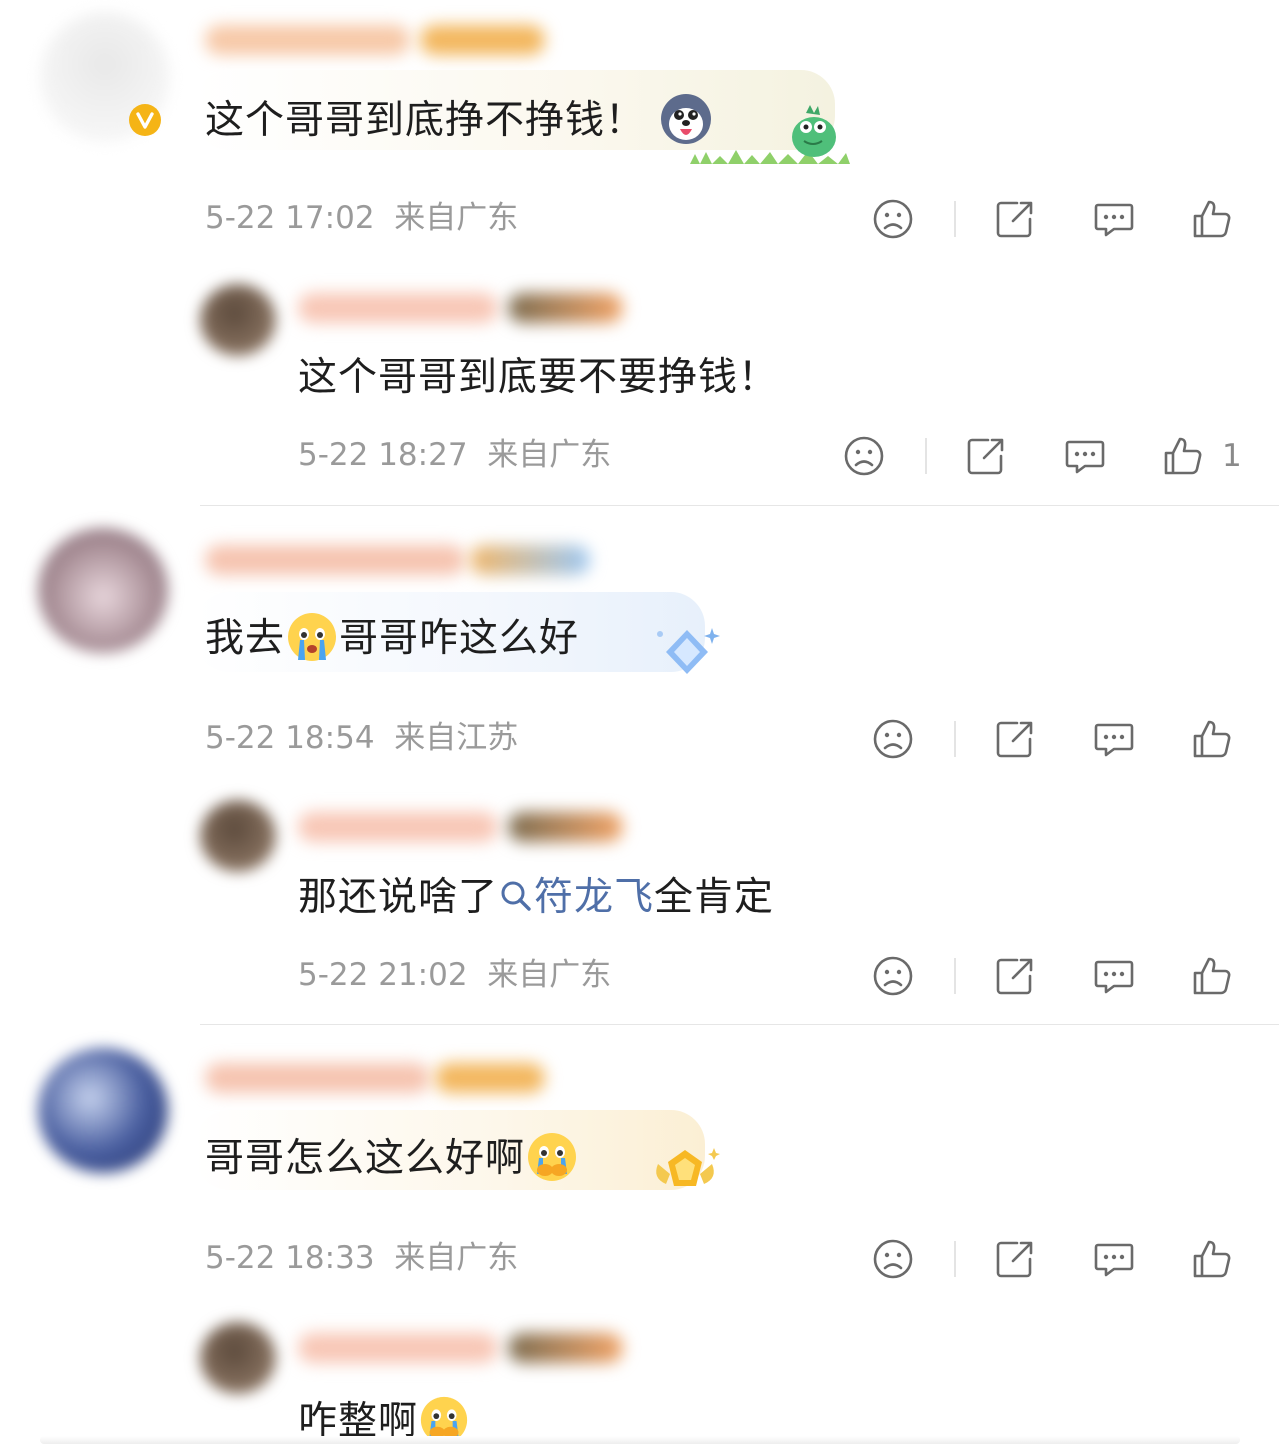 The height and width of the screenshot is (1453, 1279). I want to click on verified-badge-icon, so click(145, 120).